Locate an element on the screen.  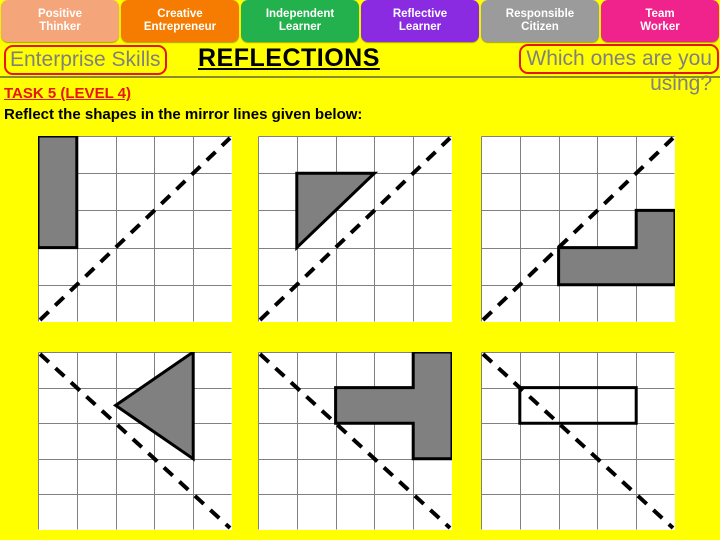
enterprise-skills-label: Enterprise Skills is located at coordinates (85, 60).